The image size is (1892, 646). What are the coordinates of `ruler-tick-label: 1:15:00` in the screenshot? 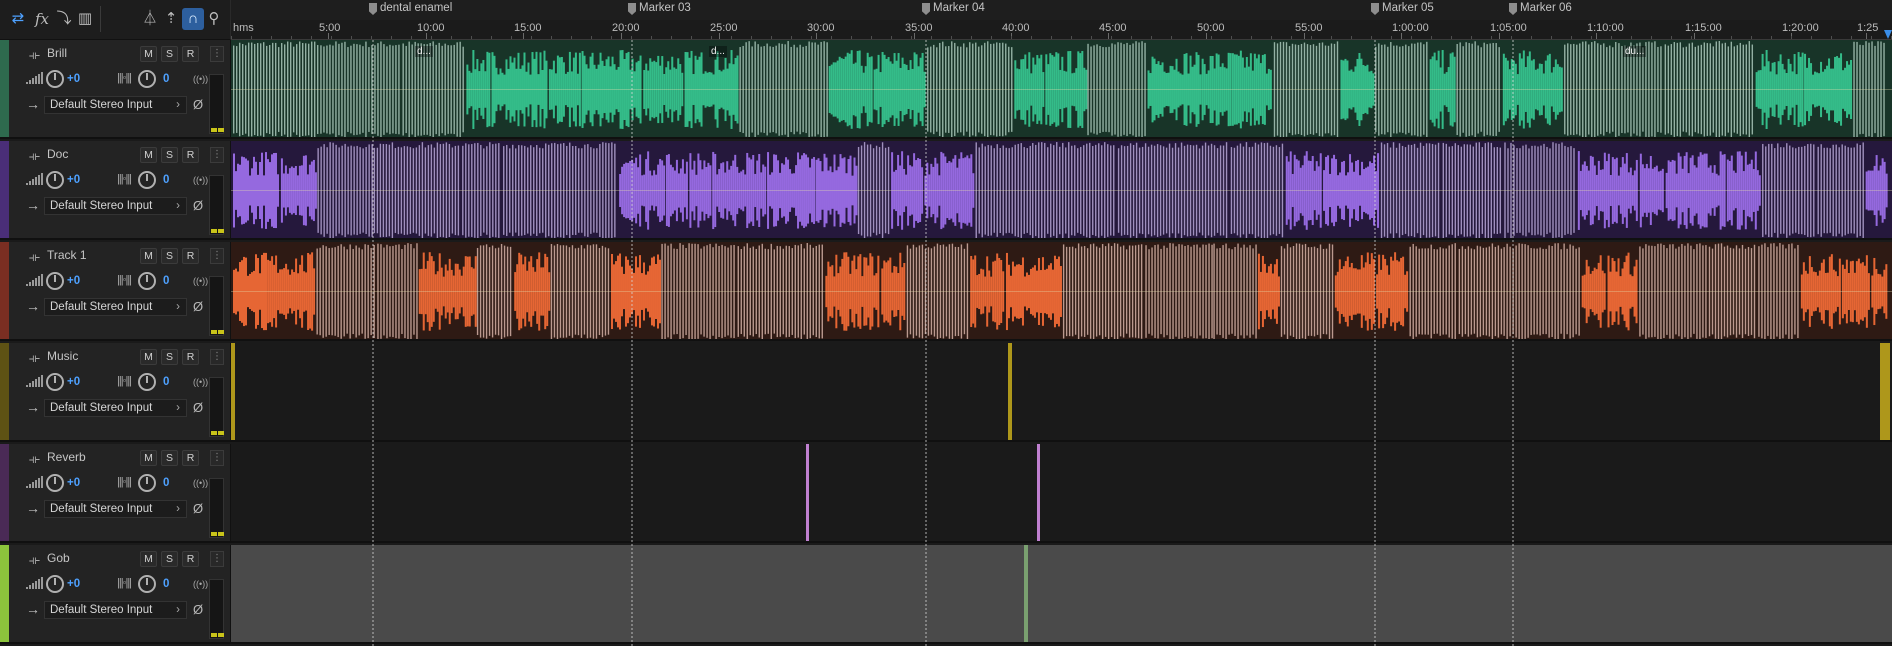 It's located at (1703, 28).